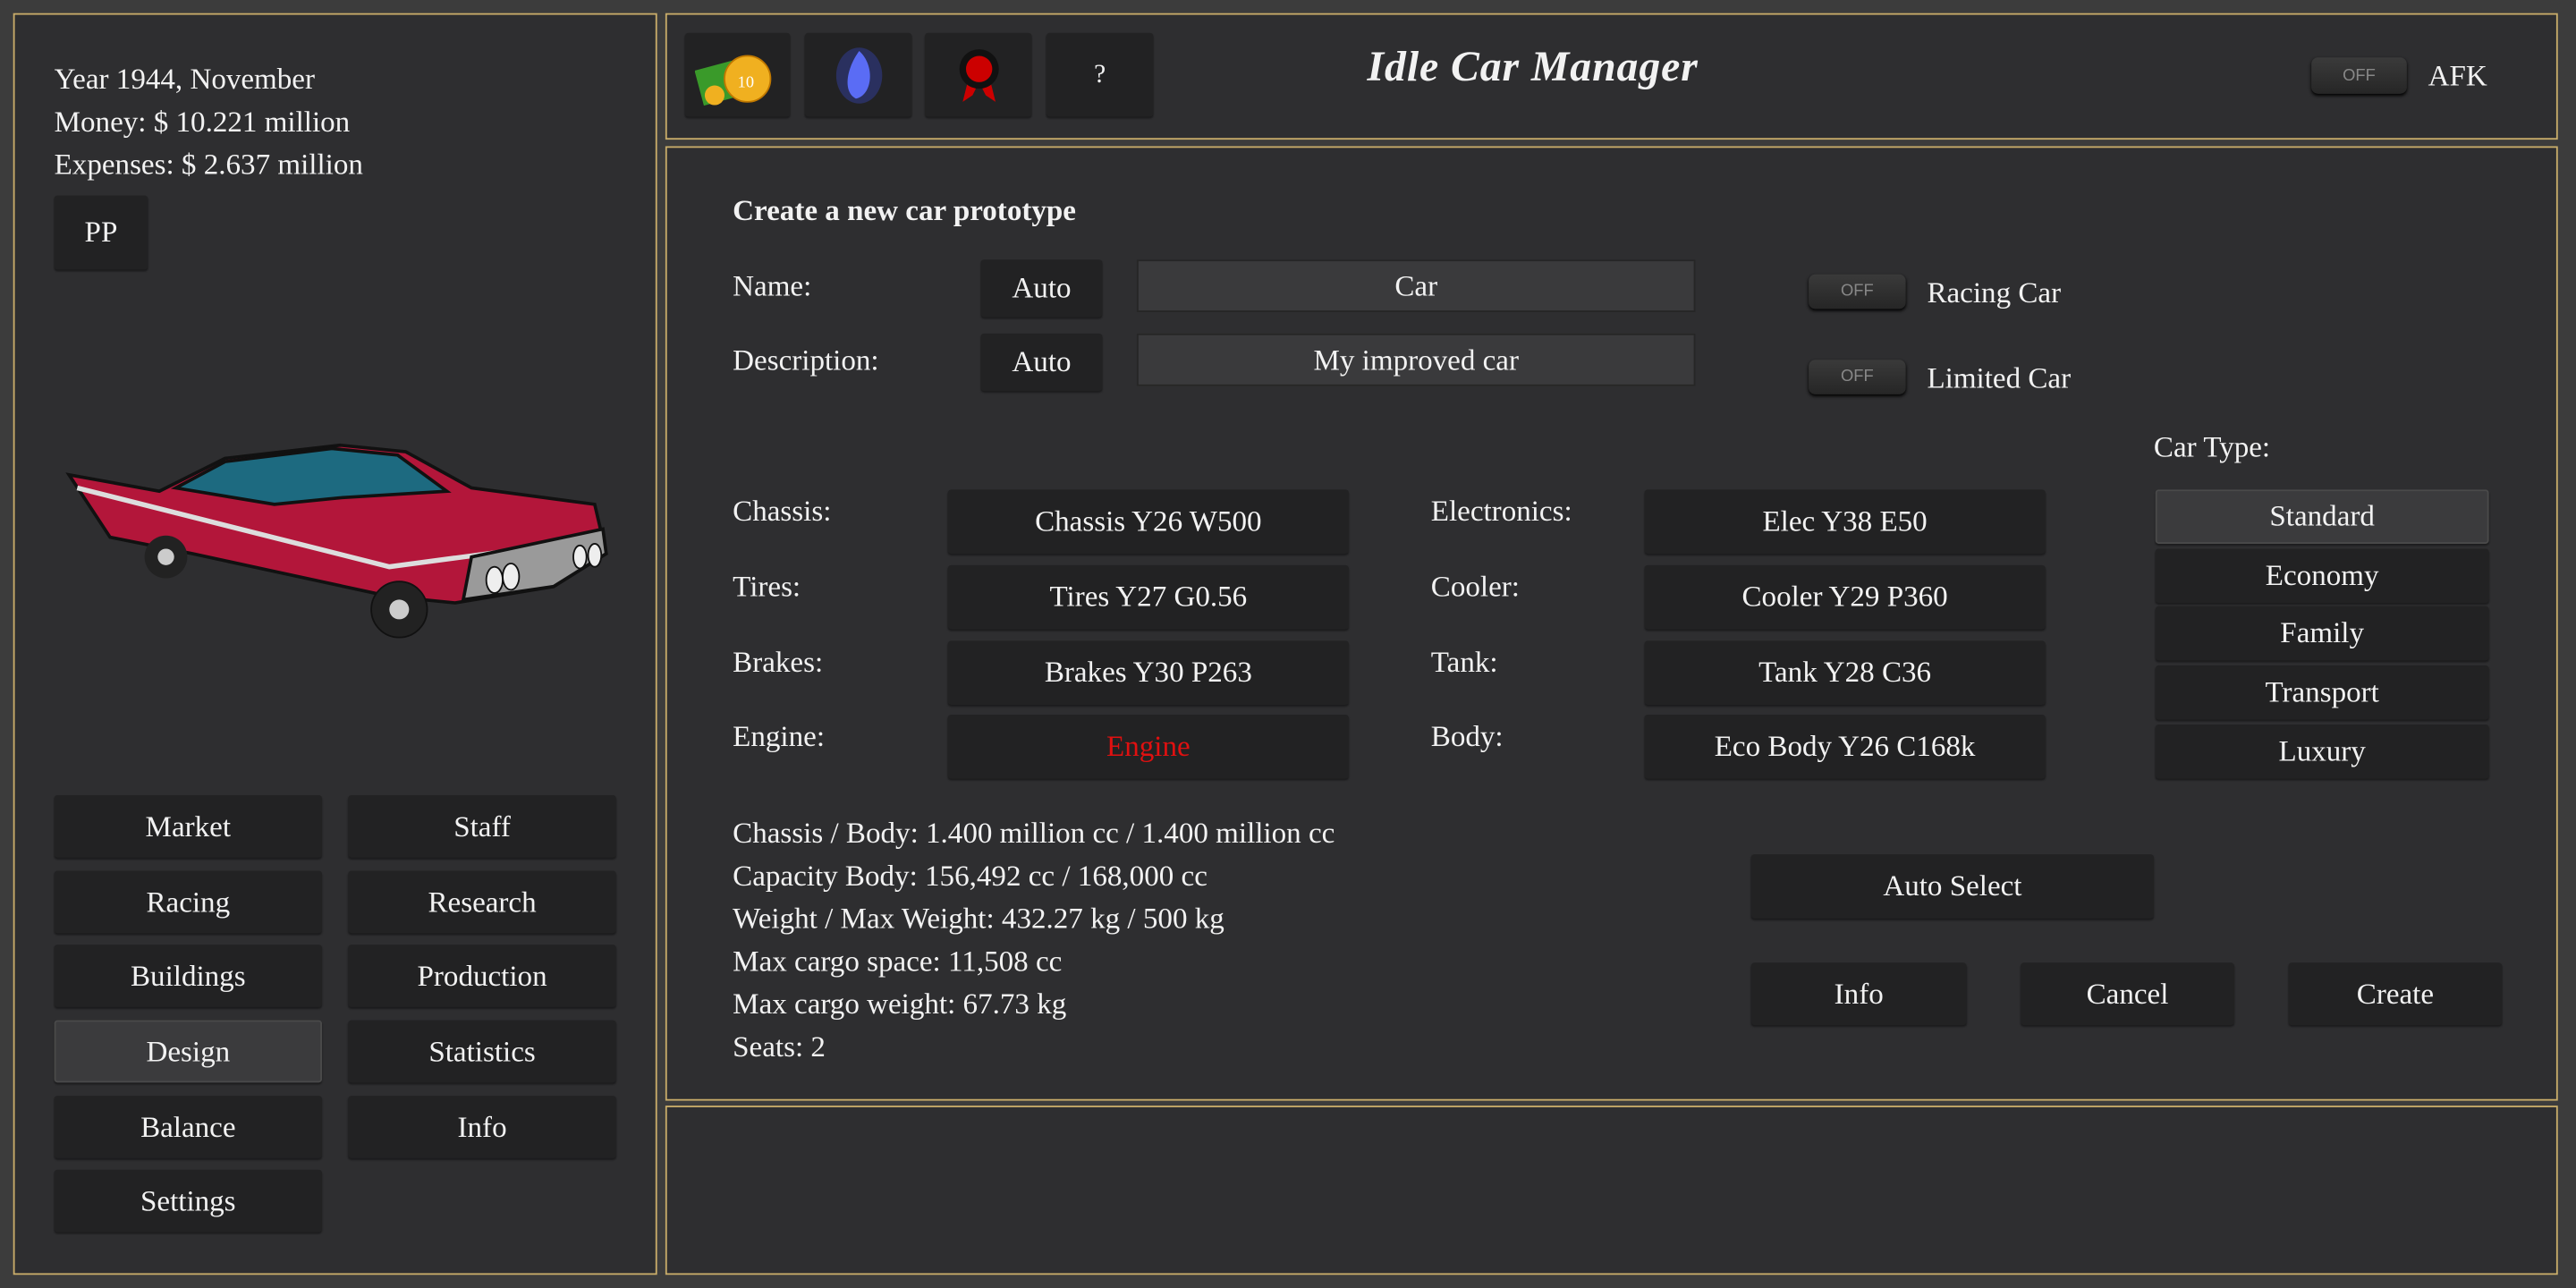 Image resolution: width=2576 pixels, height=1288 pixels. What do you see at coordinates (978, 919) in the screenshot?
I see `stat-line: Weight / Max Weight: 432.27 kg / 500 kg` at bounding box center [978, 919].